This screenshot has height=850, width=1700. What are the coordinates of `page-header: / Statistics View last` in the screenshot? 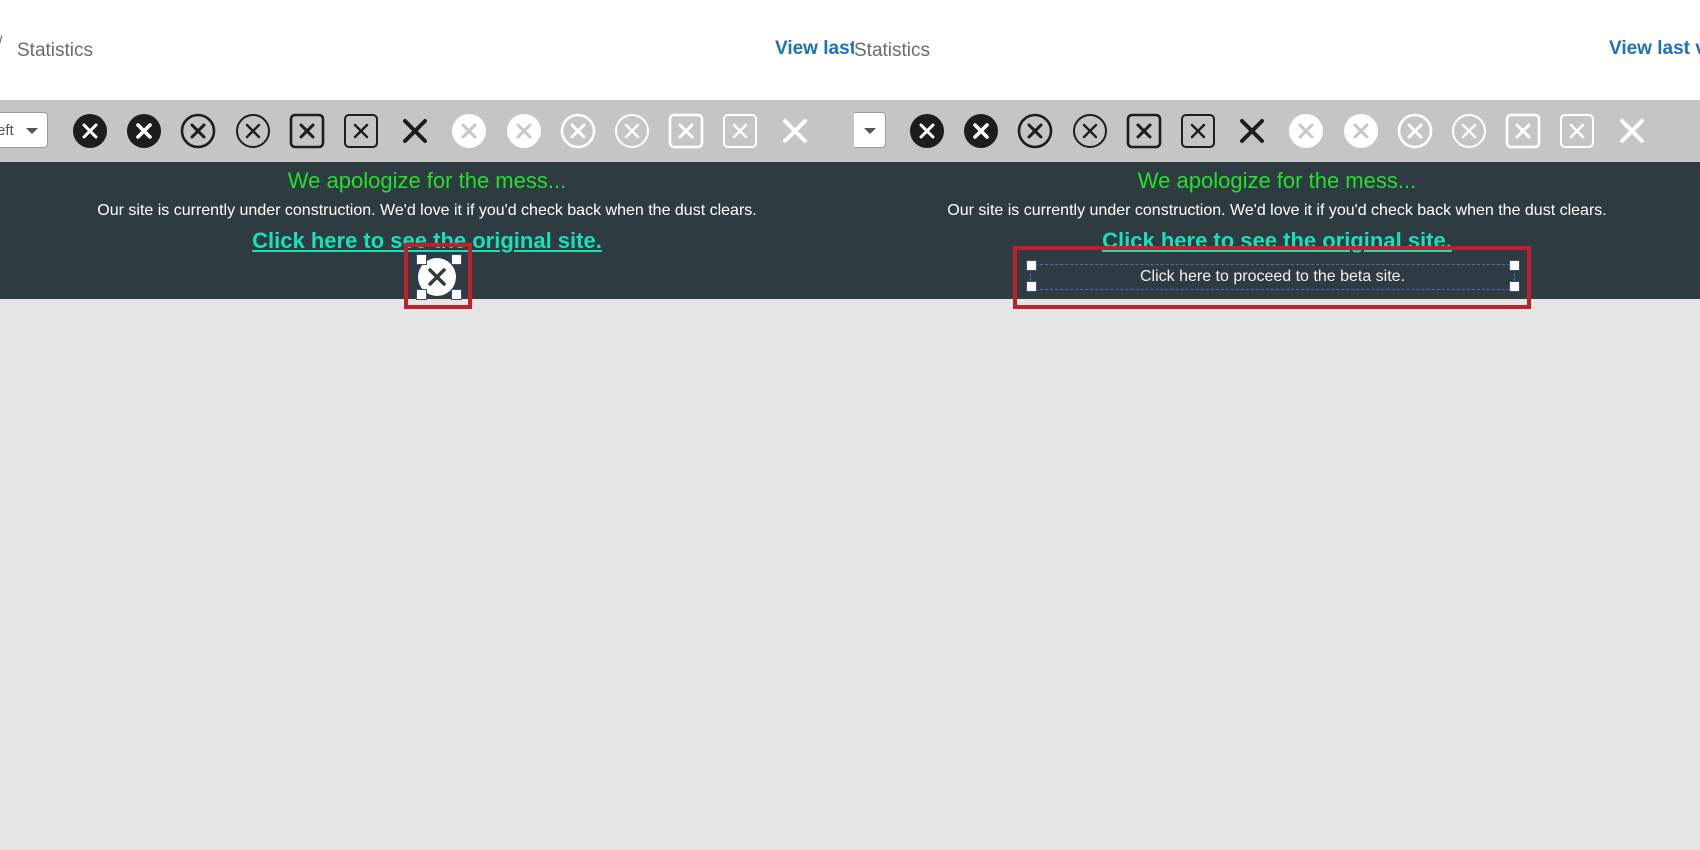 It's located at (427, 50).